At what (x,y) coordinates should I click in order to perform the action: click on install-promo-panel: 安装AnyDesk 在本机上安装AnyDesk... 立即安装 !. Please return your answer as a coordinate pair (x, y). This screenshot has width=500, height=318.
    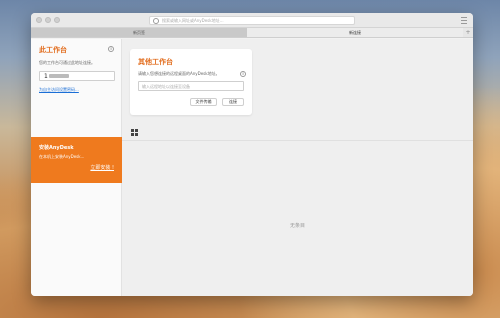
    Looking at the image, I should click on (76, 160).